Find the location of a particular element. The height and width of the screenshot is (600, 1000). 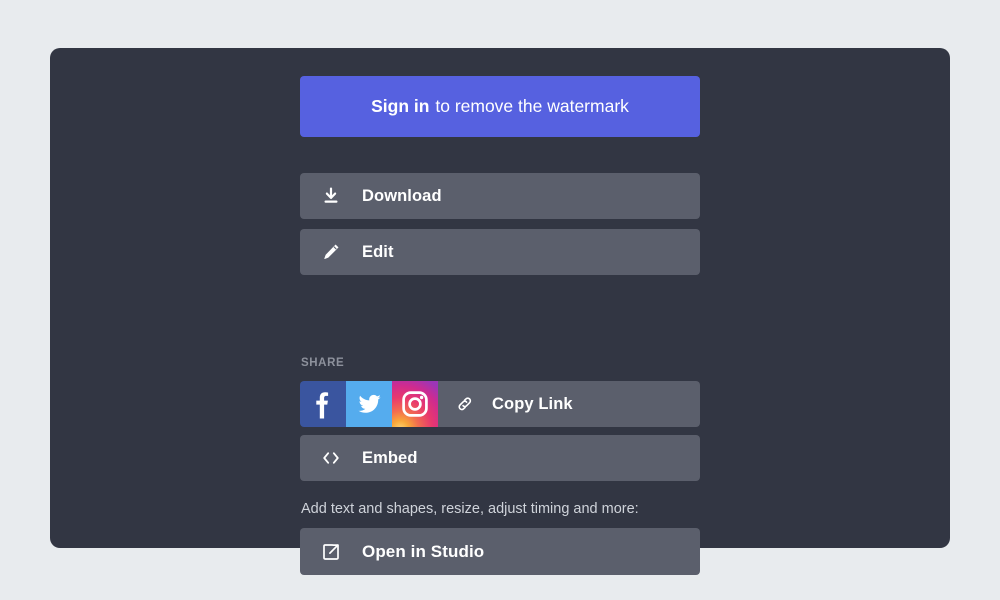

sign-in-button: Sign in to remove the watermark is located at coordinates (500, 106).